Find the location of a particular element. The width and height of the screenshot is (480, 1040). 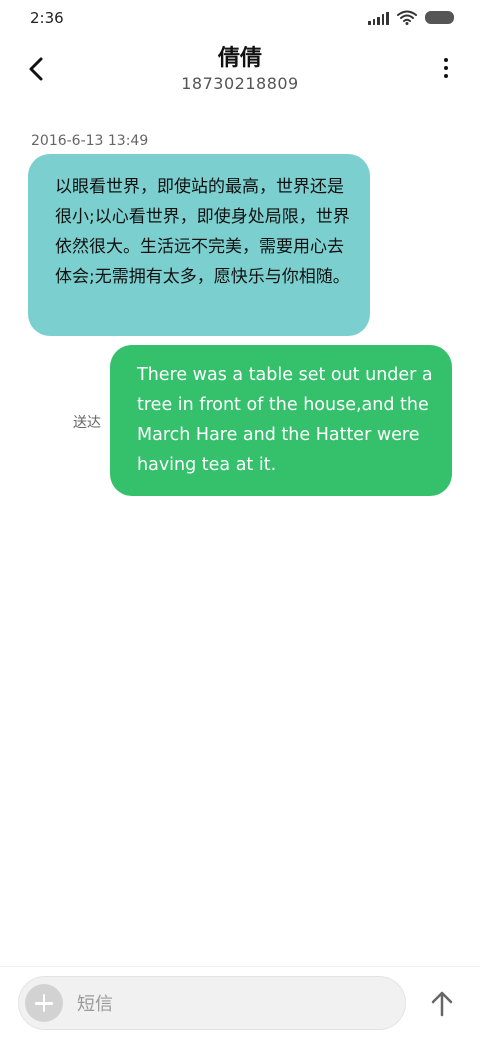

message-input is located at coordinates (232, 1004).